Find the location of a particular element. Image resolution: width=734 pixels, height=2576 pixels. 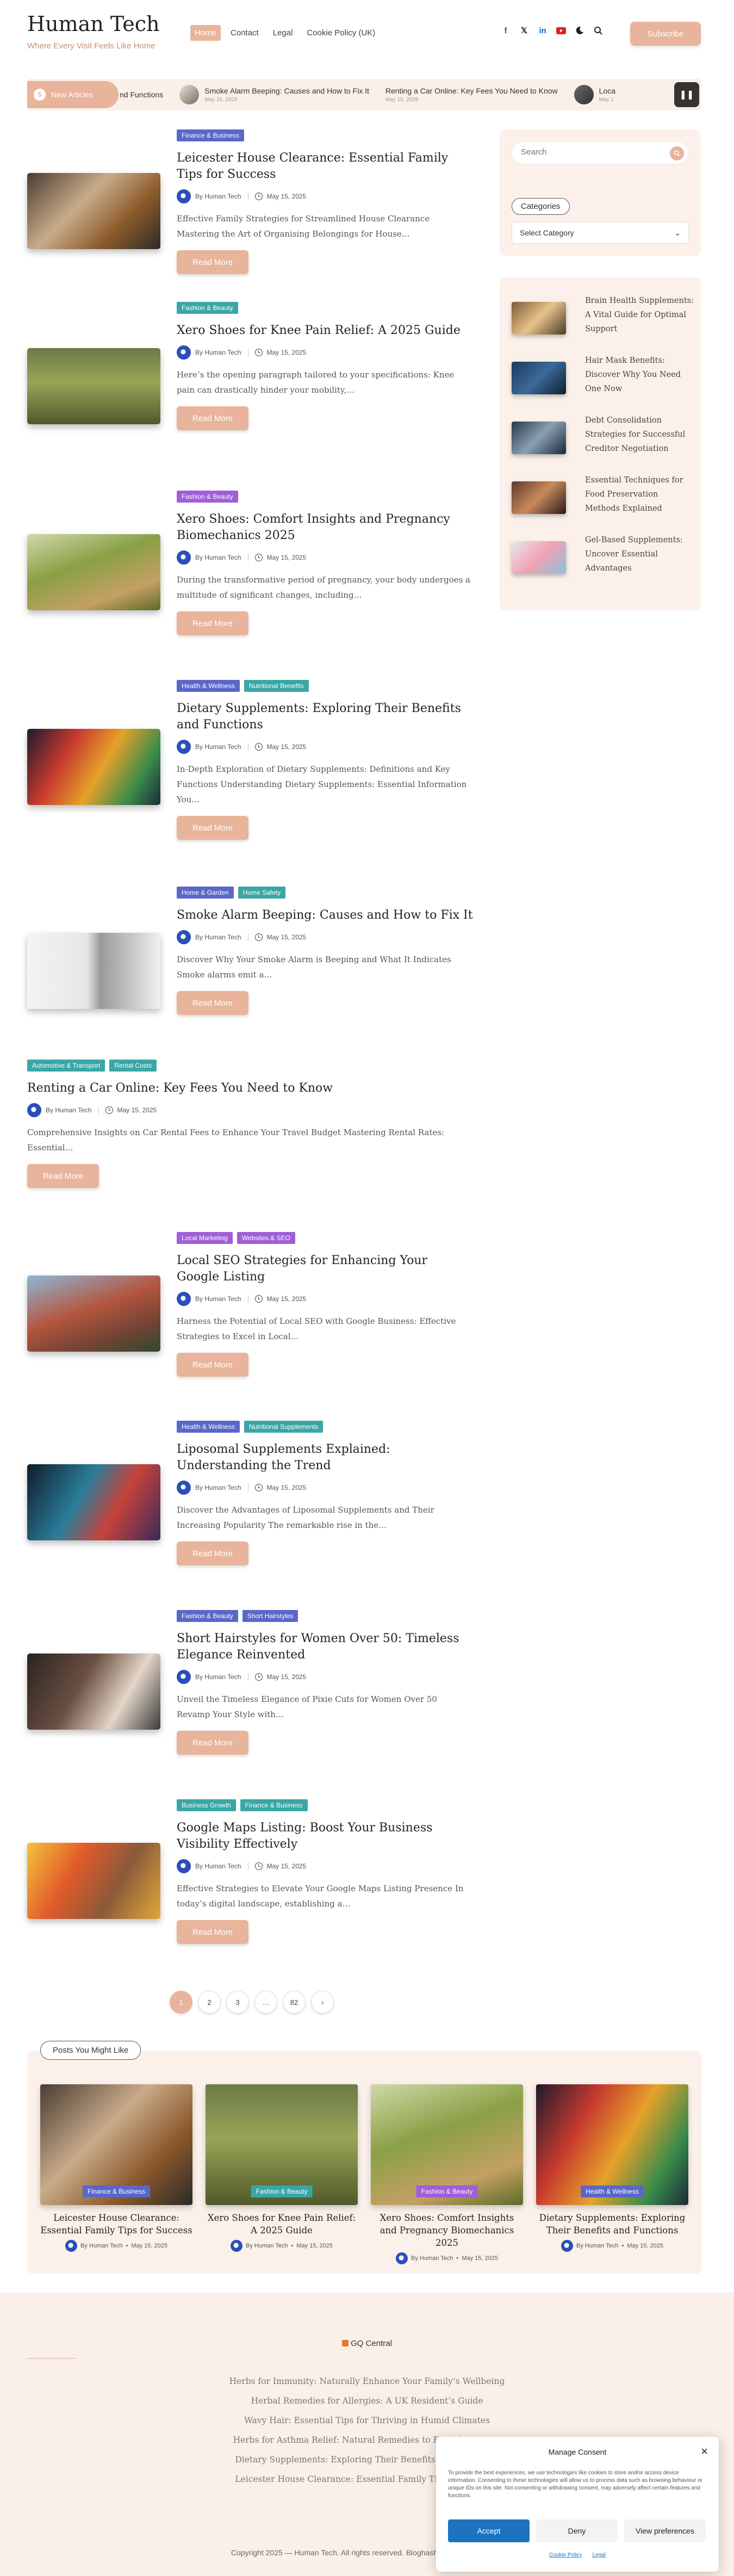

search-icon is located at coordinates (598, 31).